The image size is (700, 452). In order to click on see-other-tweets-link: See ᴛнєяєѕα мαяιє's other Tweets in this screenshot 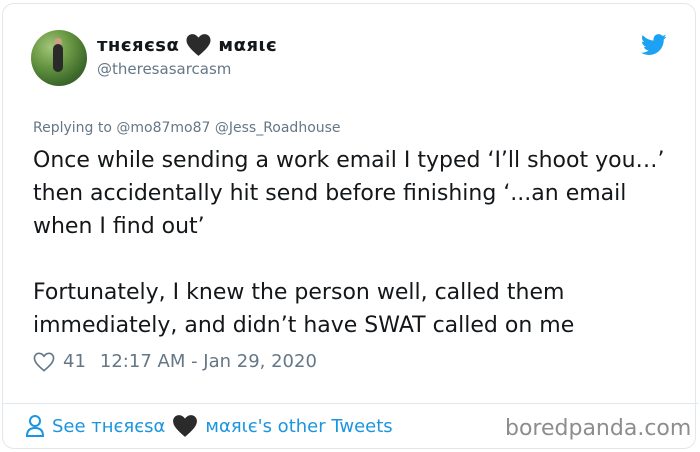, I will do `click(209, 426)`.